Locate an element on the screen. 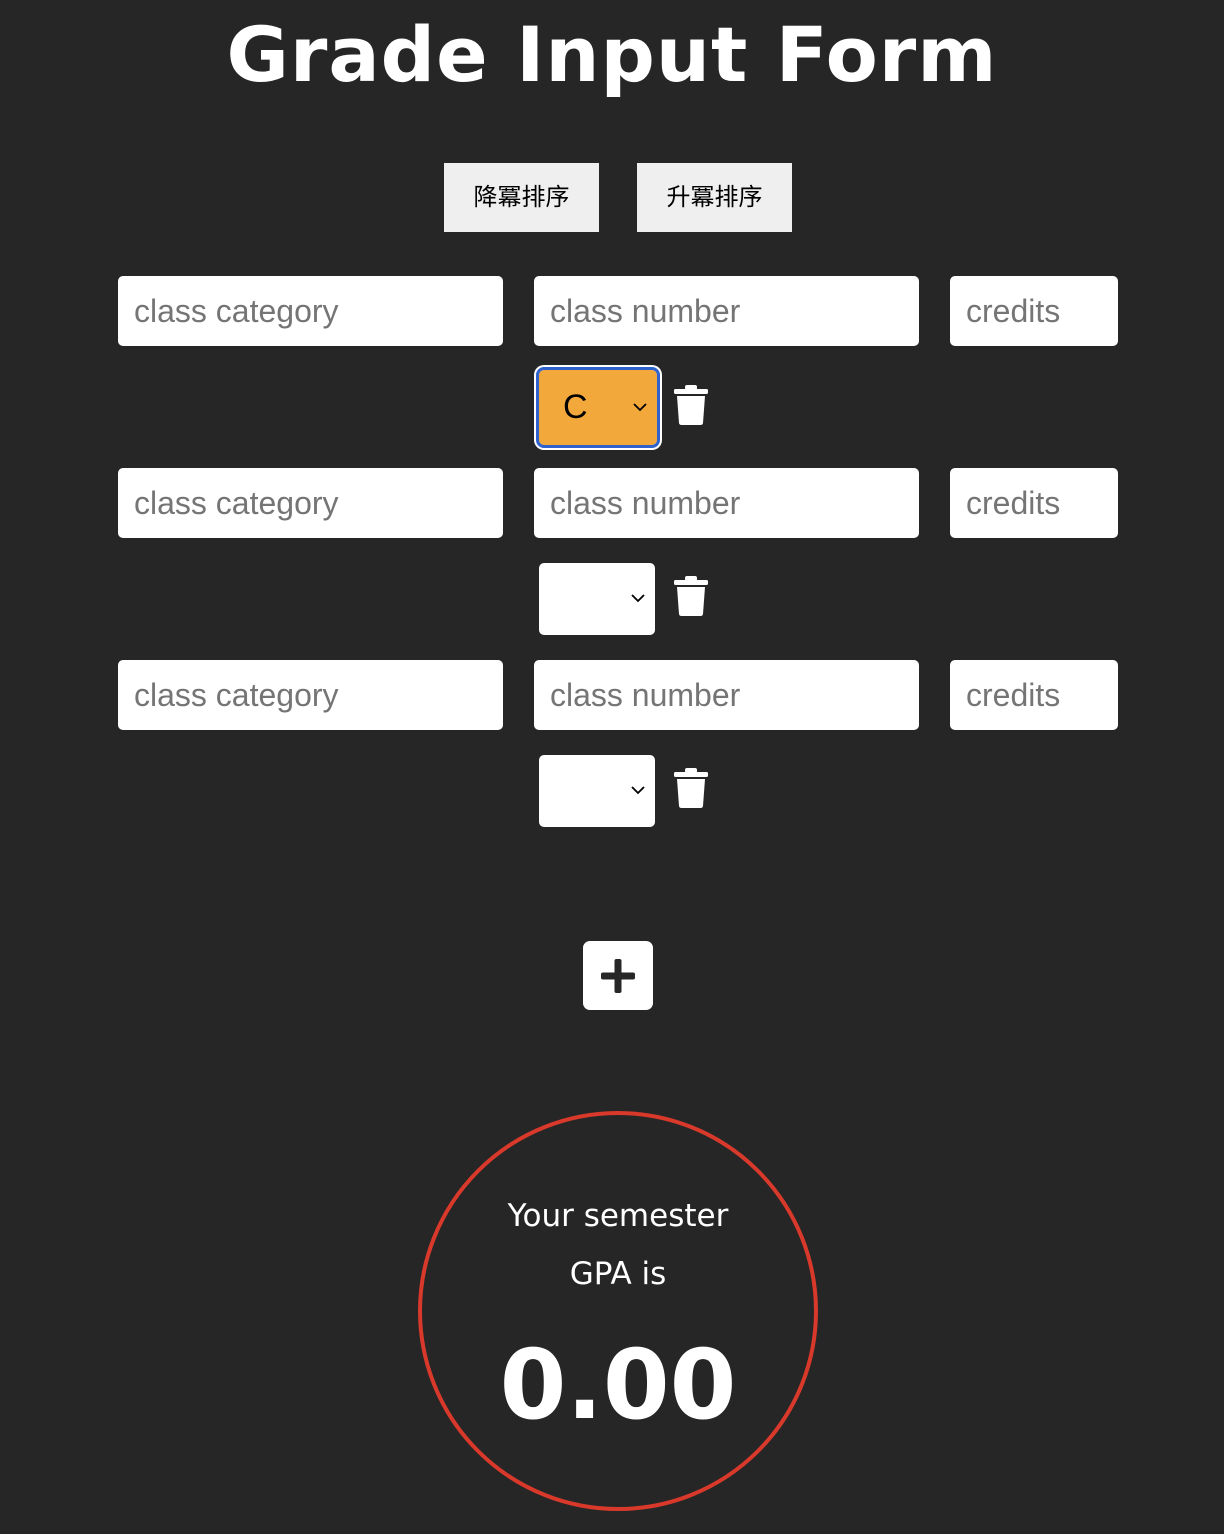 The image size is (1224, 1534). plus-icon is located at coordinates (618, 976).